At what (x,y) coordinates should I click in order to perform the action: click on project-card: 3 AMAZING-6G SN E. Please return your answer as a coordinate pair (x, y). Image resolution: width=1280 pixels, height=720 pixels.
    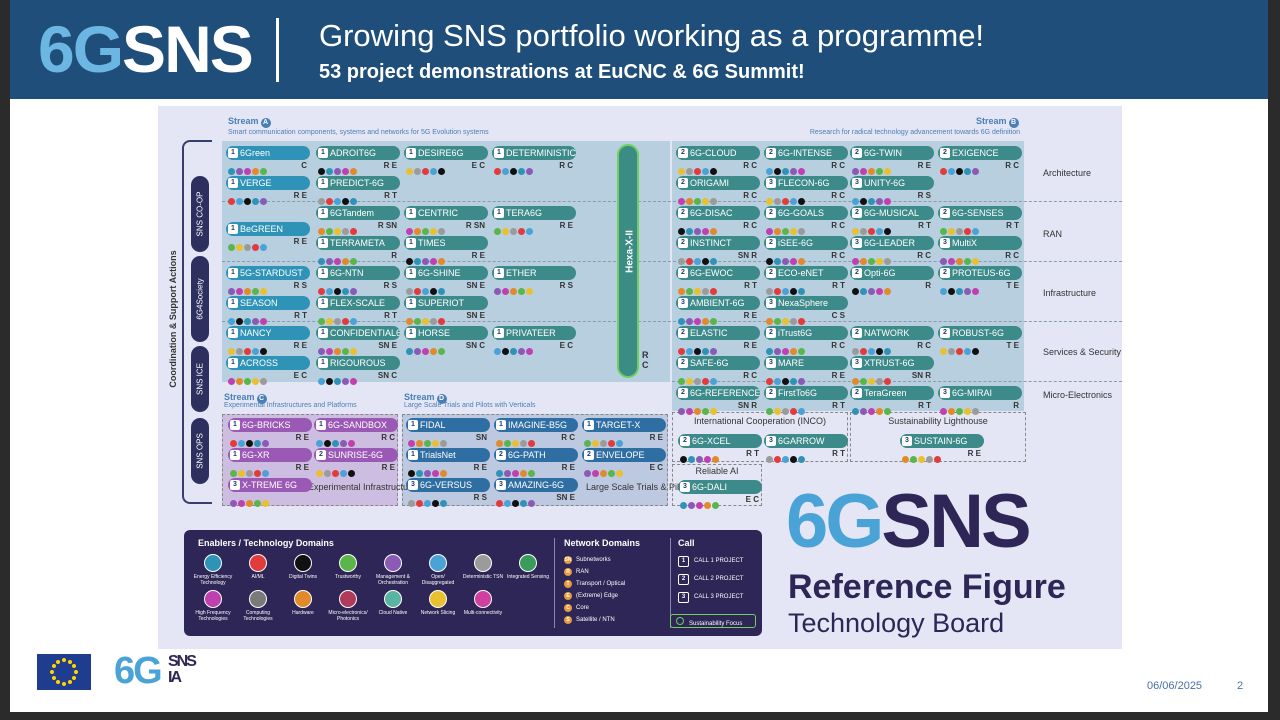
    Looking at the image, I should click on (536, 492).